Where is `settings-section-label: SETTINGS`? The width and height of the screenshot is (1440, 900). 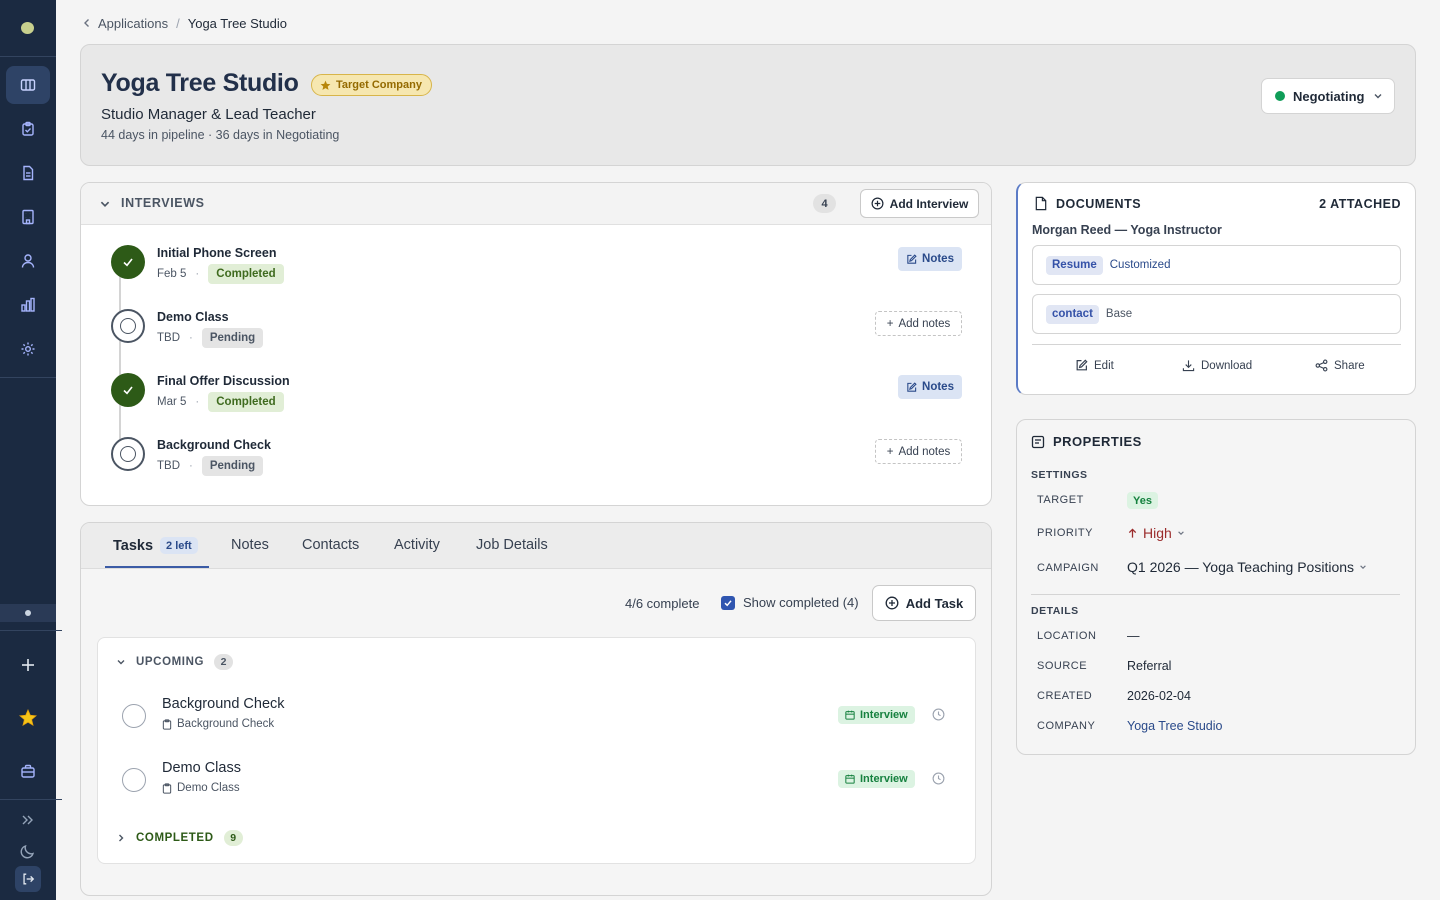 settings-section-label: SETTINGS is located at coordinates (1059, 475).